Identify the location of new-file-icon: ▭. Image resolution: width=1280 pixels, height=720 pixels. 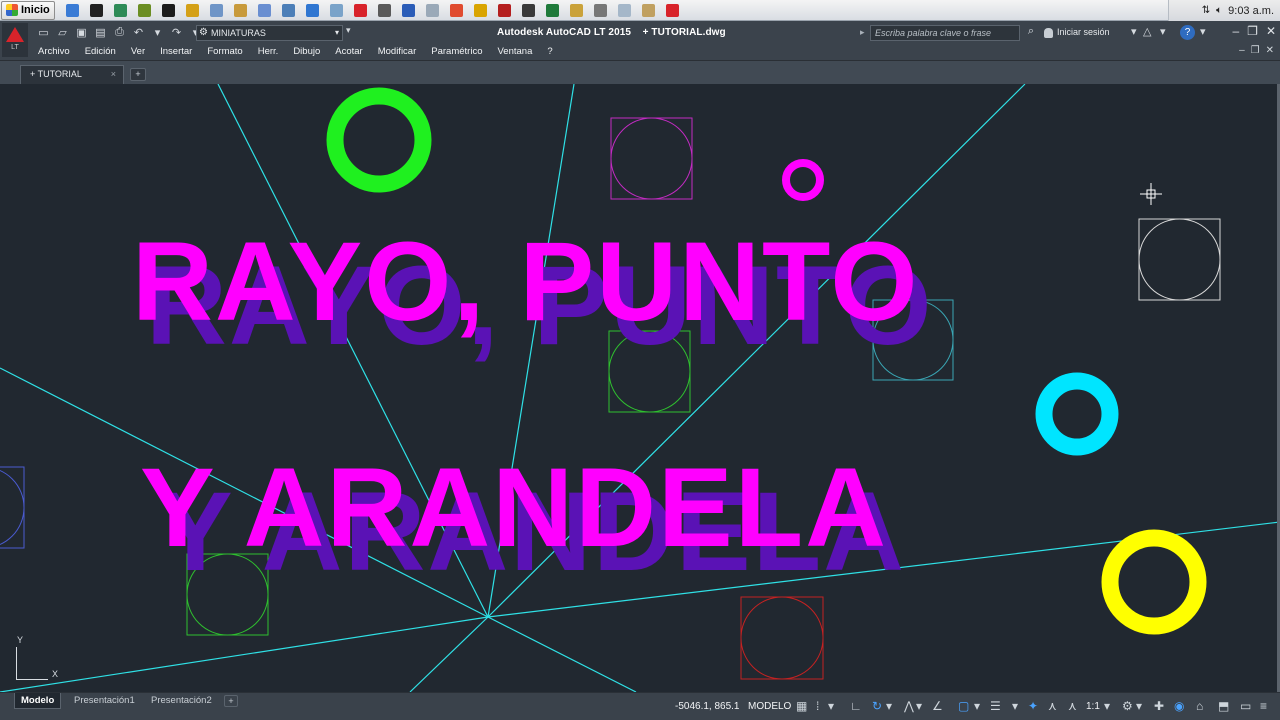
(43, 32).